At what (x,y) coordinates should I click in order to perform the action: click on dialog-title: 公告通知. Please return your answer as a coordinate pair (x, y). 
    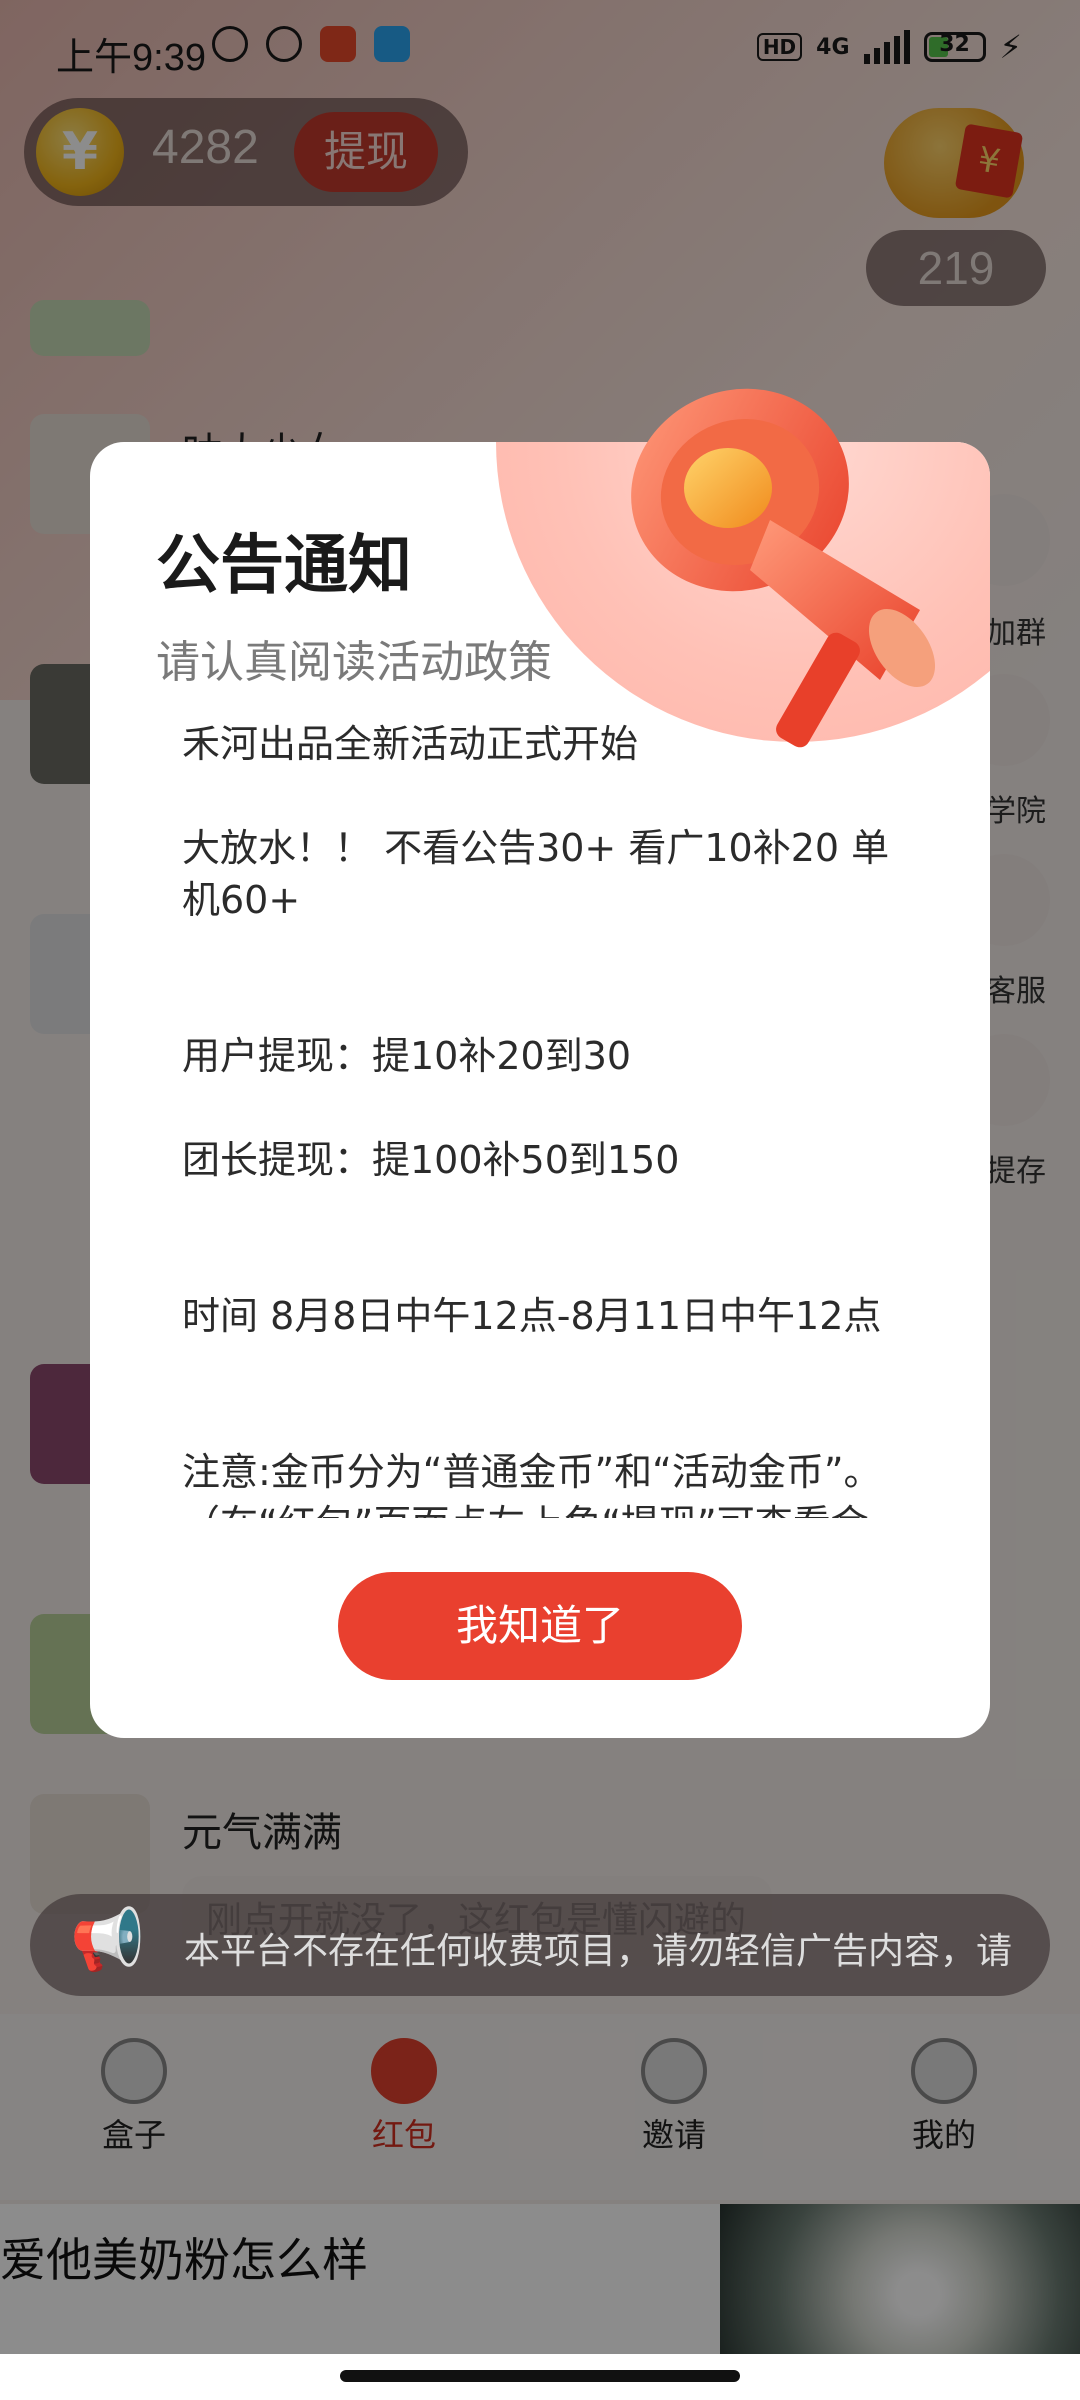
    Looking at the image, I should click on (284, 566).